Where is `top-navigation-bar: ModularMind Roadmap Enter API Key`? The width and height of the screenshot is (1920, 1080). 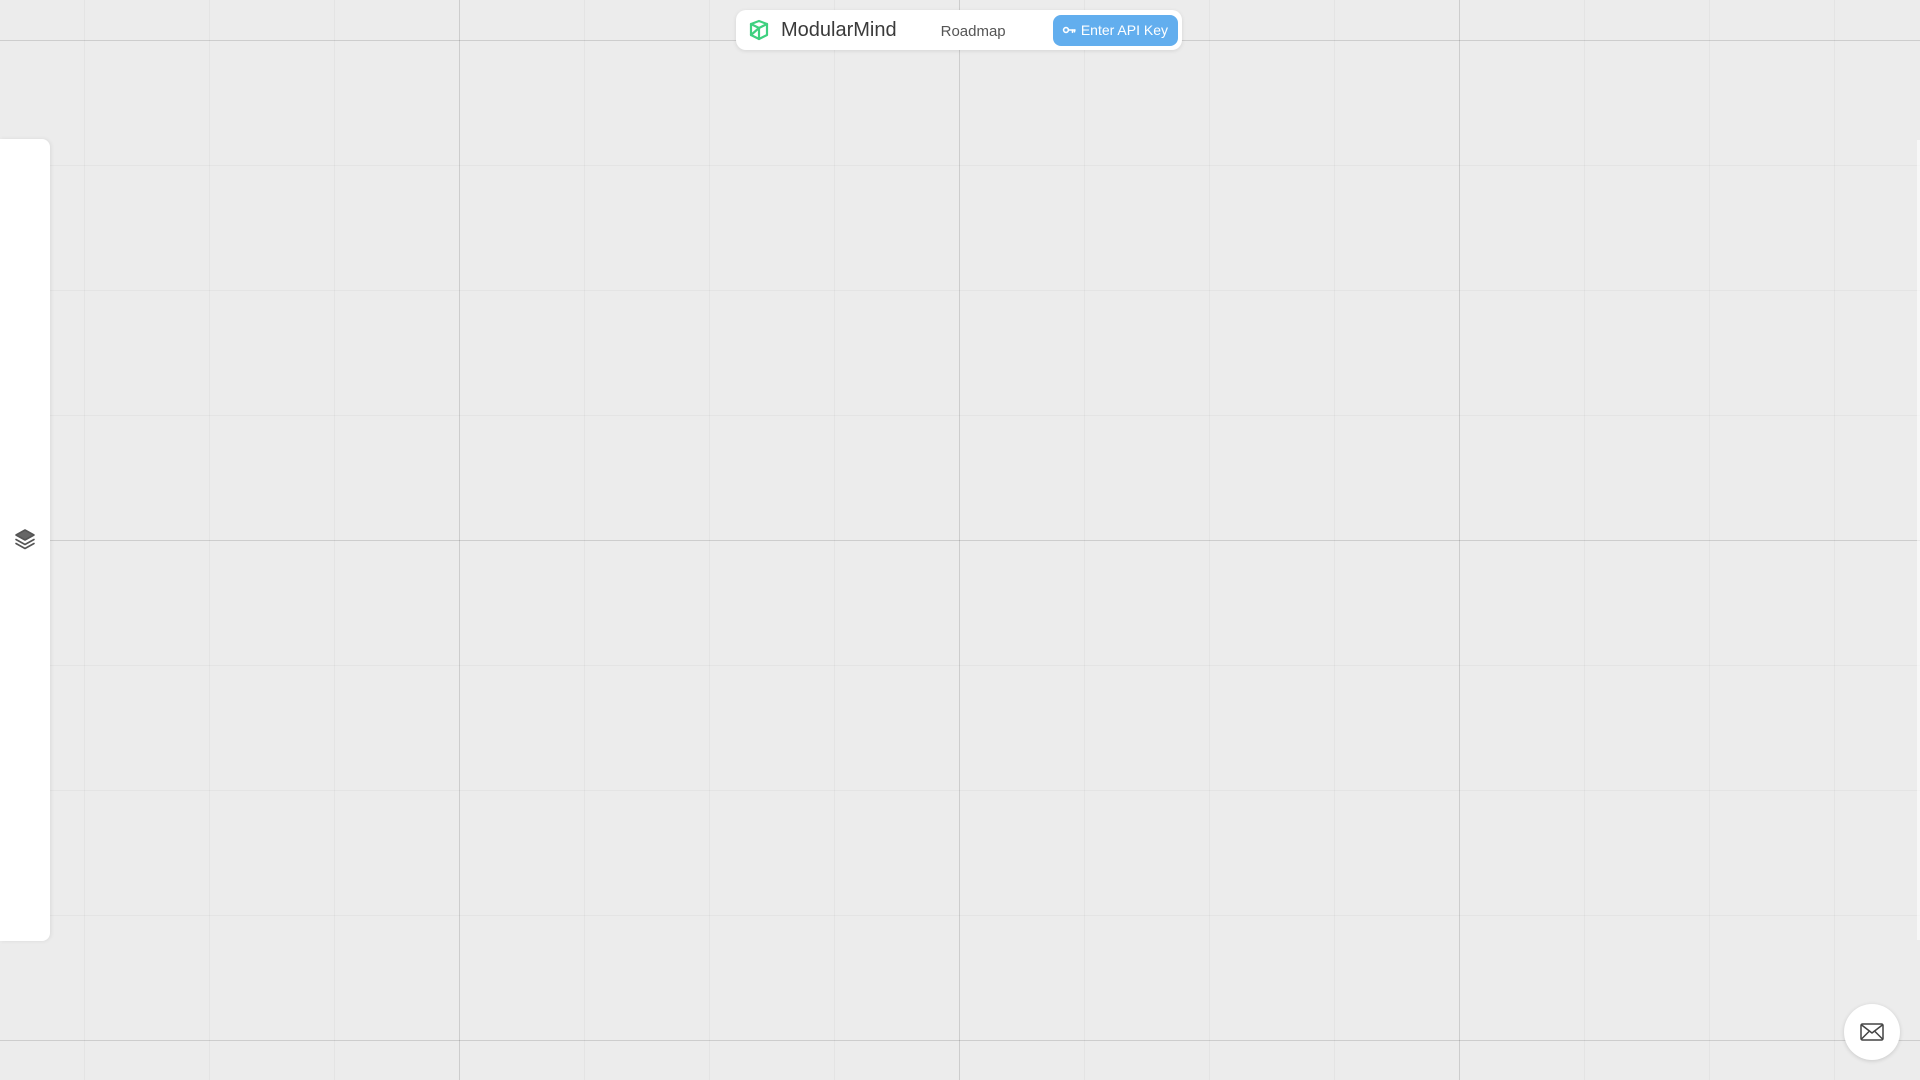 top-navigation-bar: ModularMind Roadmap Enter API Key is located at coordinates (959, 30).